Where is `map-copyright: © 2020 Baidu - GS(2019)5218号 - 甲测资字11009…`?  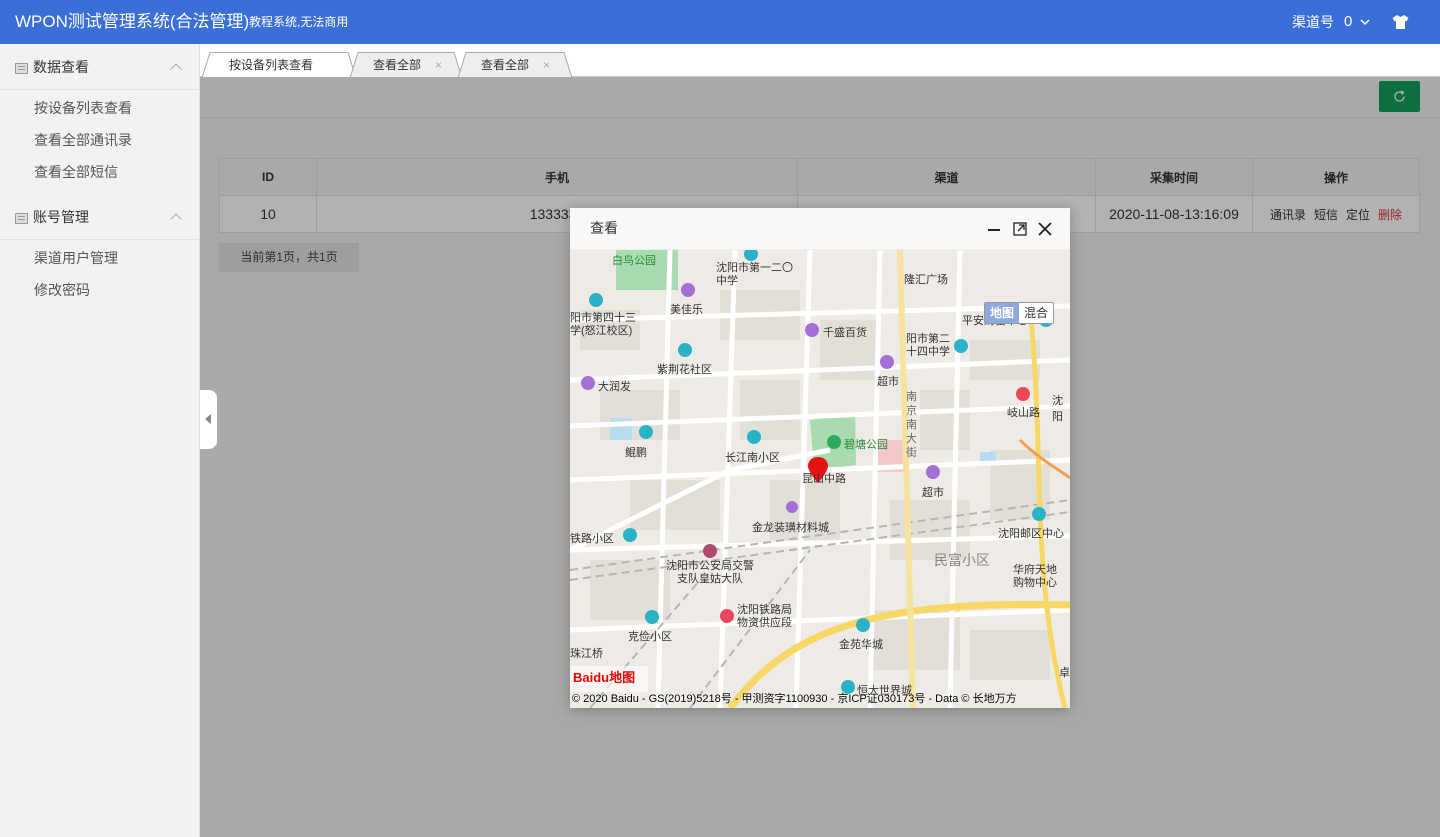
map-copyright: © 2020 Baidu - GS(2019)5218号 - 甲测资字11009… is located at coordinates (794, 699).